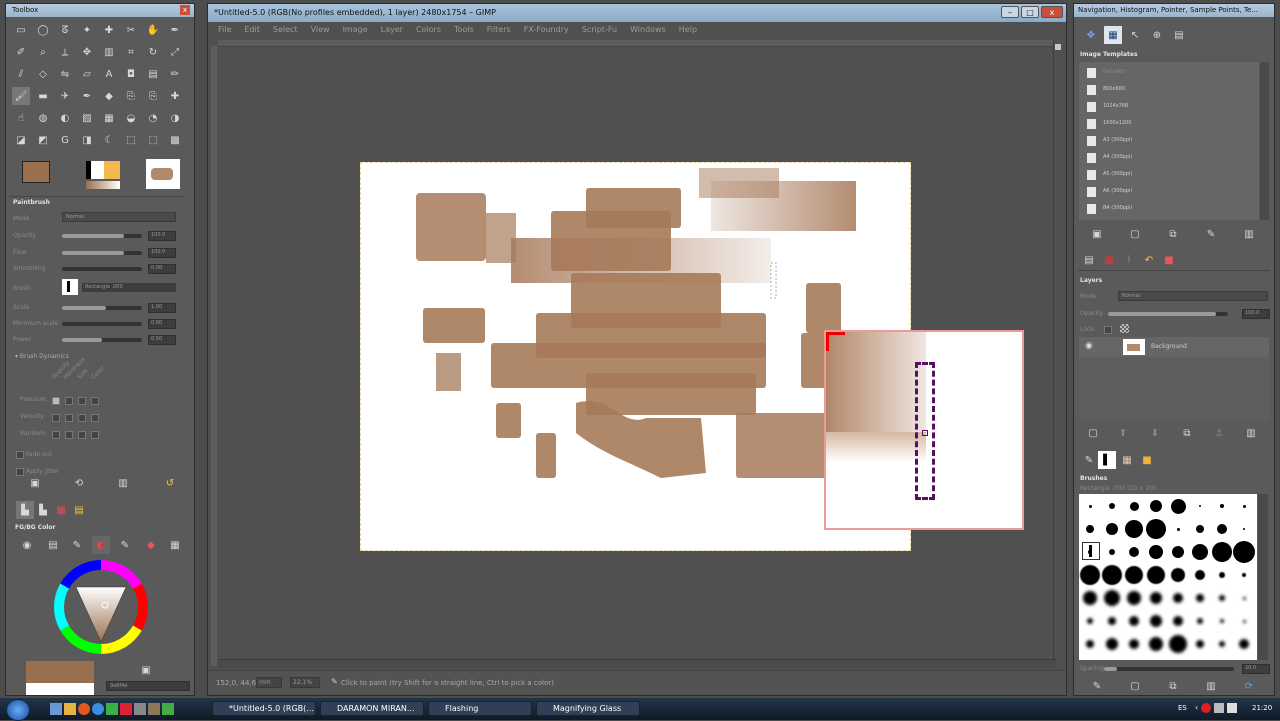 The image size is (1280, 721). What do you see at coordinates (153, 96) in the screenshot?
I see `perspective-clone-tool-icon: ⎘` at bounding box center [153, 96].